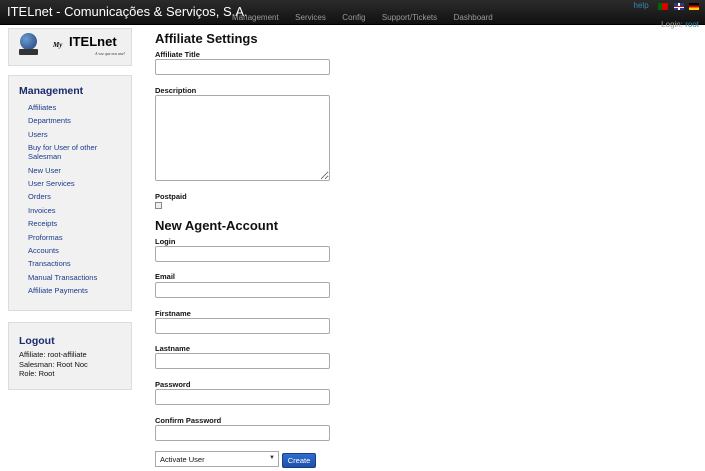 This screenshot has height=471, width=705. What do you see at coordinates (43, 250) in the screenshot?
I see `sidebar-item-accounts: Accounts` at bounding box center [43, 250].